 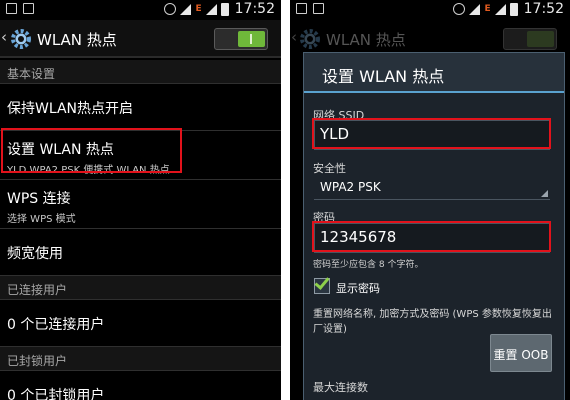 I want to click on highlight-frame-password, so click(x=431, y=236).